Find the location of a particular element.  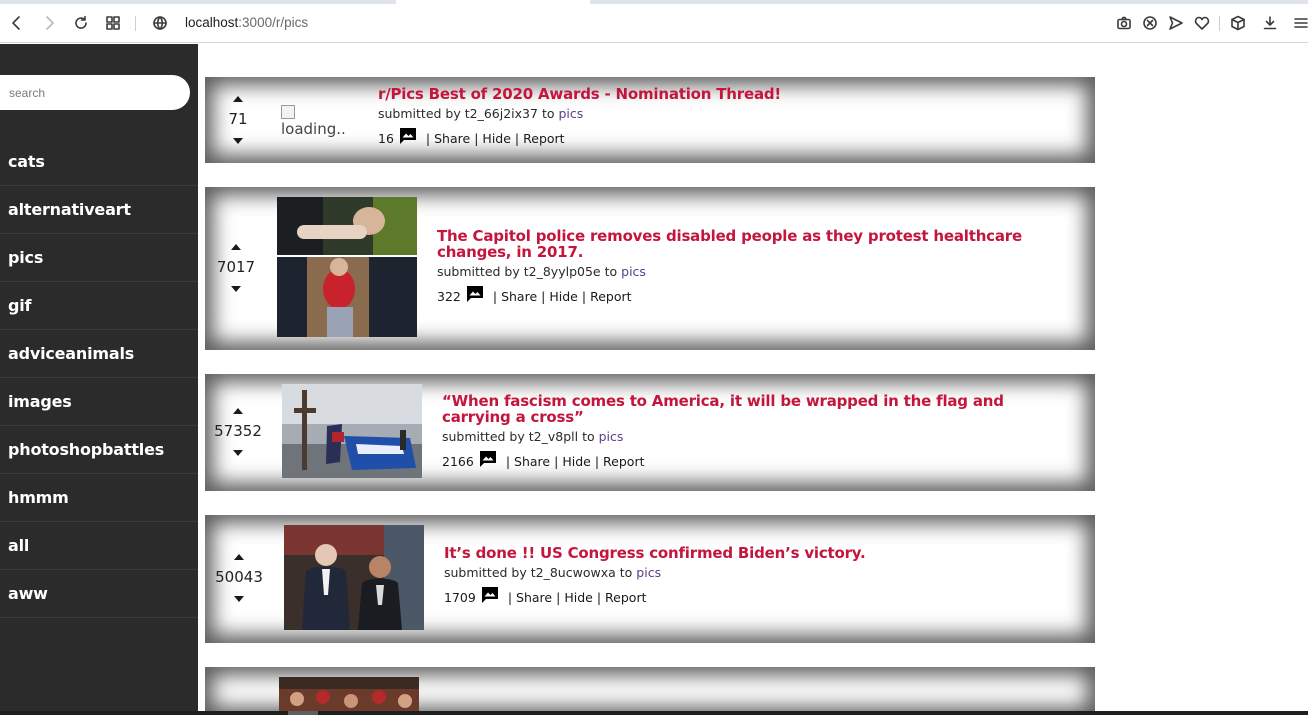

sidebar-item-adviceanimals: adviceanimals is located at coordinates (99, 354).